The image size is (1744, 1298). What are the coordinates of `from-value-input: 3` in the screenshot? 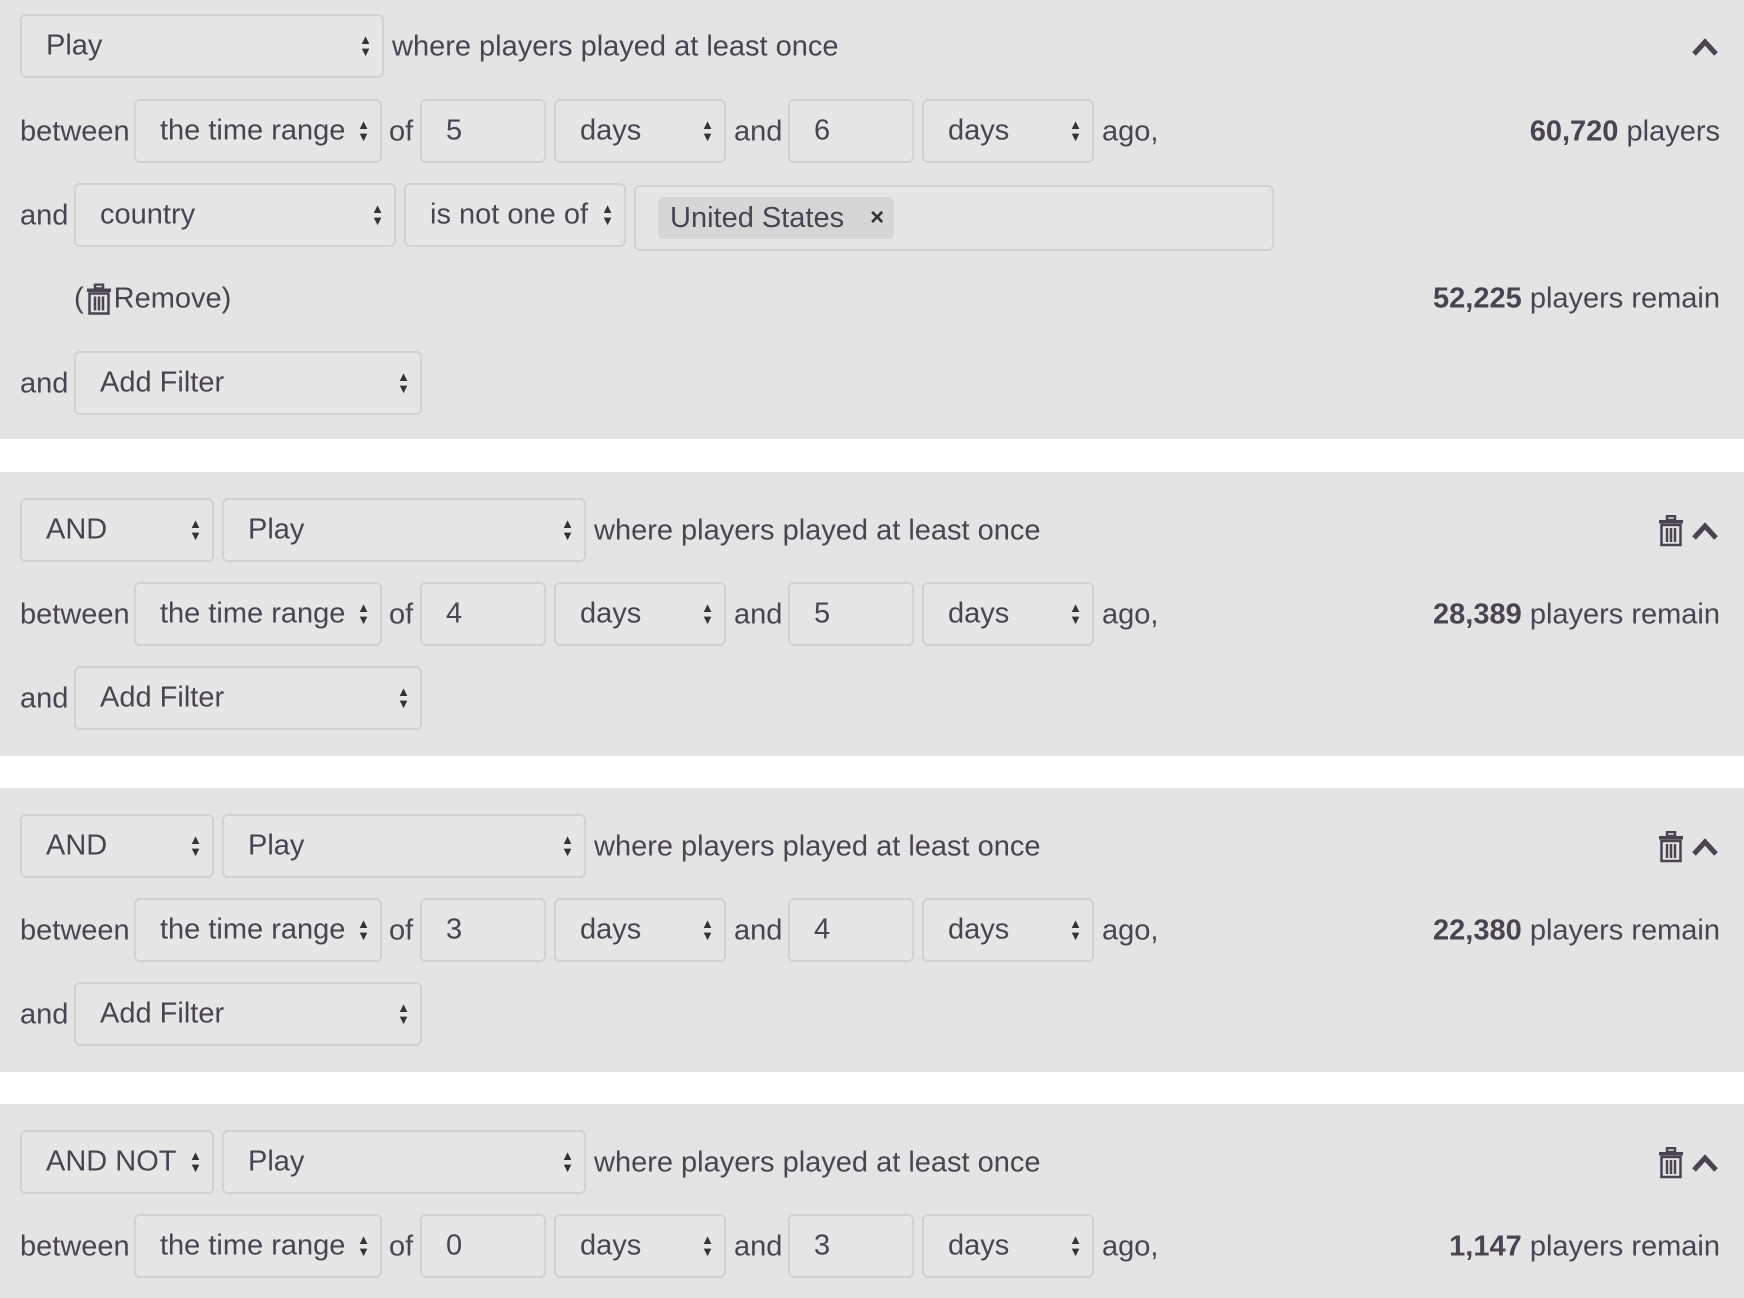 It's located at (483, 930).